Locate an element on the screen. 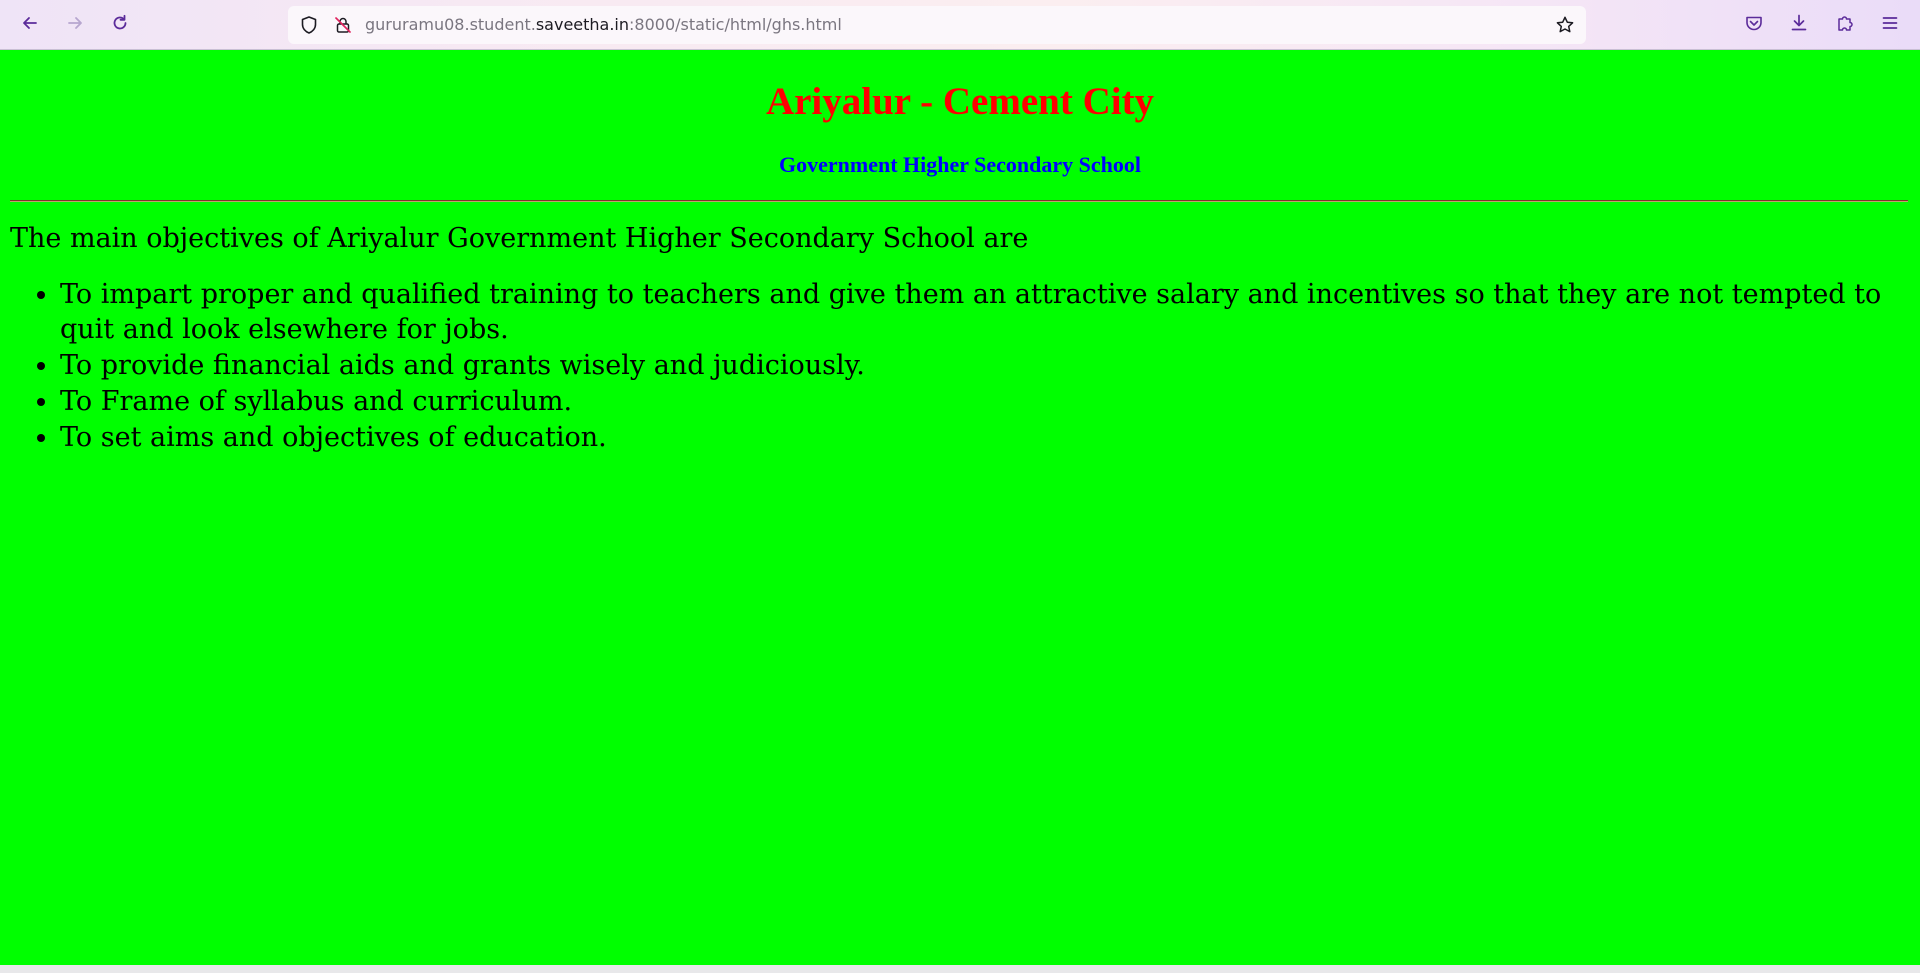 Image resolution: width=1920 pixels, height=973 pixels. arrow-left-icon is located at coordinates (30, 25).